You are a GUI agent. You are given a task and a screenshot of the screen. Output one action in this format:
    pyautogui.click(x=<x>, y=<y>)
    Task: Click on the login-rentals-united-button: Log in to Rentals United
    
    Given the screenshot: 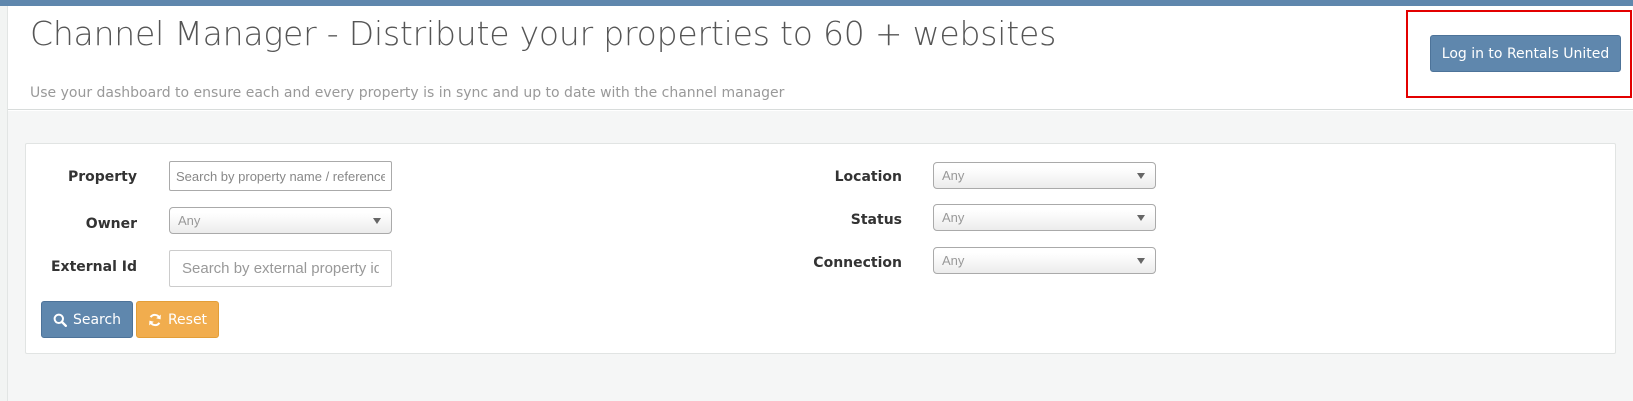 What is the action you would take?
    pyautogui.click(x=1525, y=53)
    